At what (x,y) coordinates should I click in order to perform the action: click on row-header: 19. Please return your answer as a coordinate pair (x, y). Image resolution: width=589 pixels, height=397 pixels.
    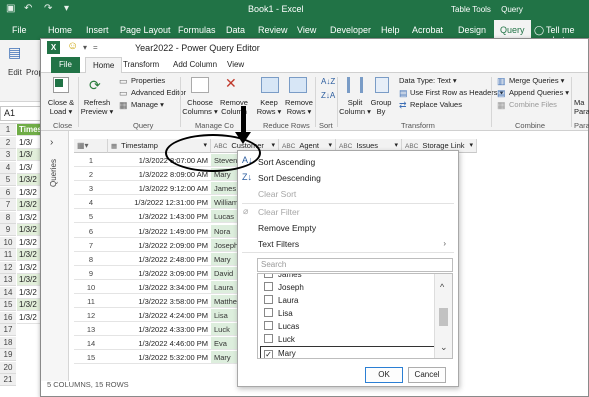
    Looking at the image, I should click on (8, 355).